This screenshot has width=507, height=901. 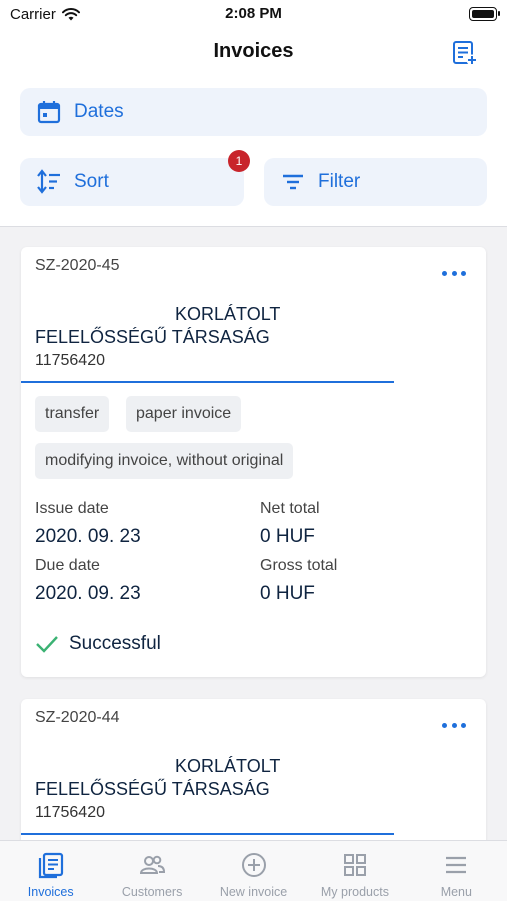 I want to click on calendar-icon, so click(x=49, y=112).